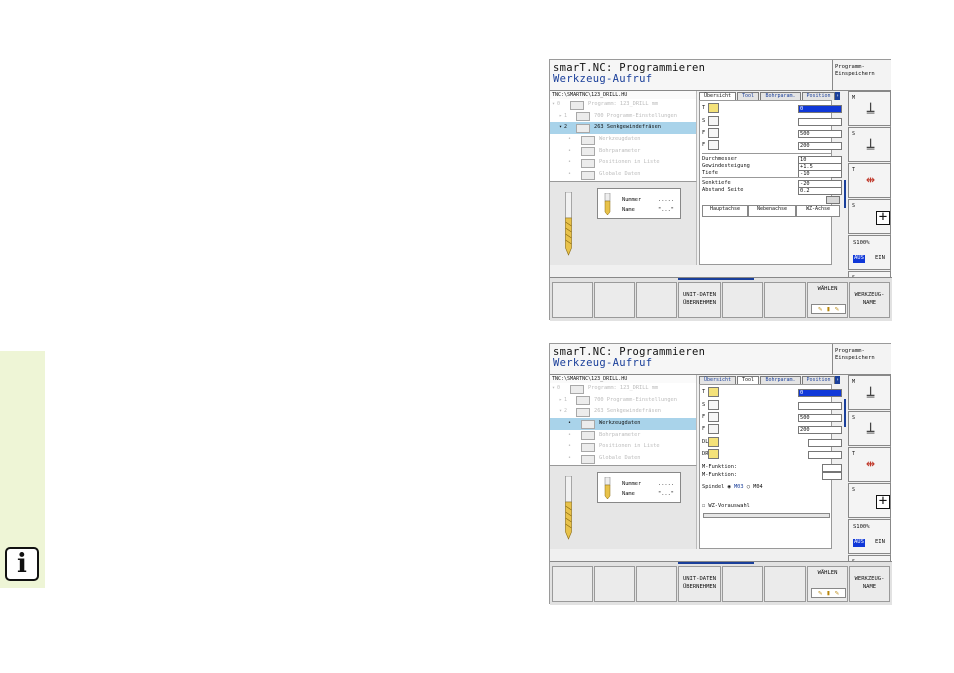 The image size is (954, 673). What do you see at coordinates (818, 211) in the screenshot?
I see `axis-column: WZ-Achse` at bounding box center [818, 211].